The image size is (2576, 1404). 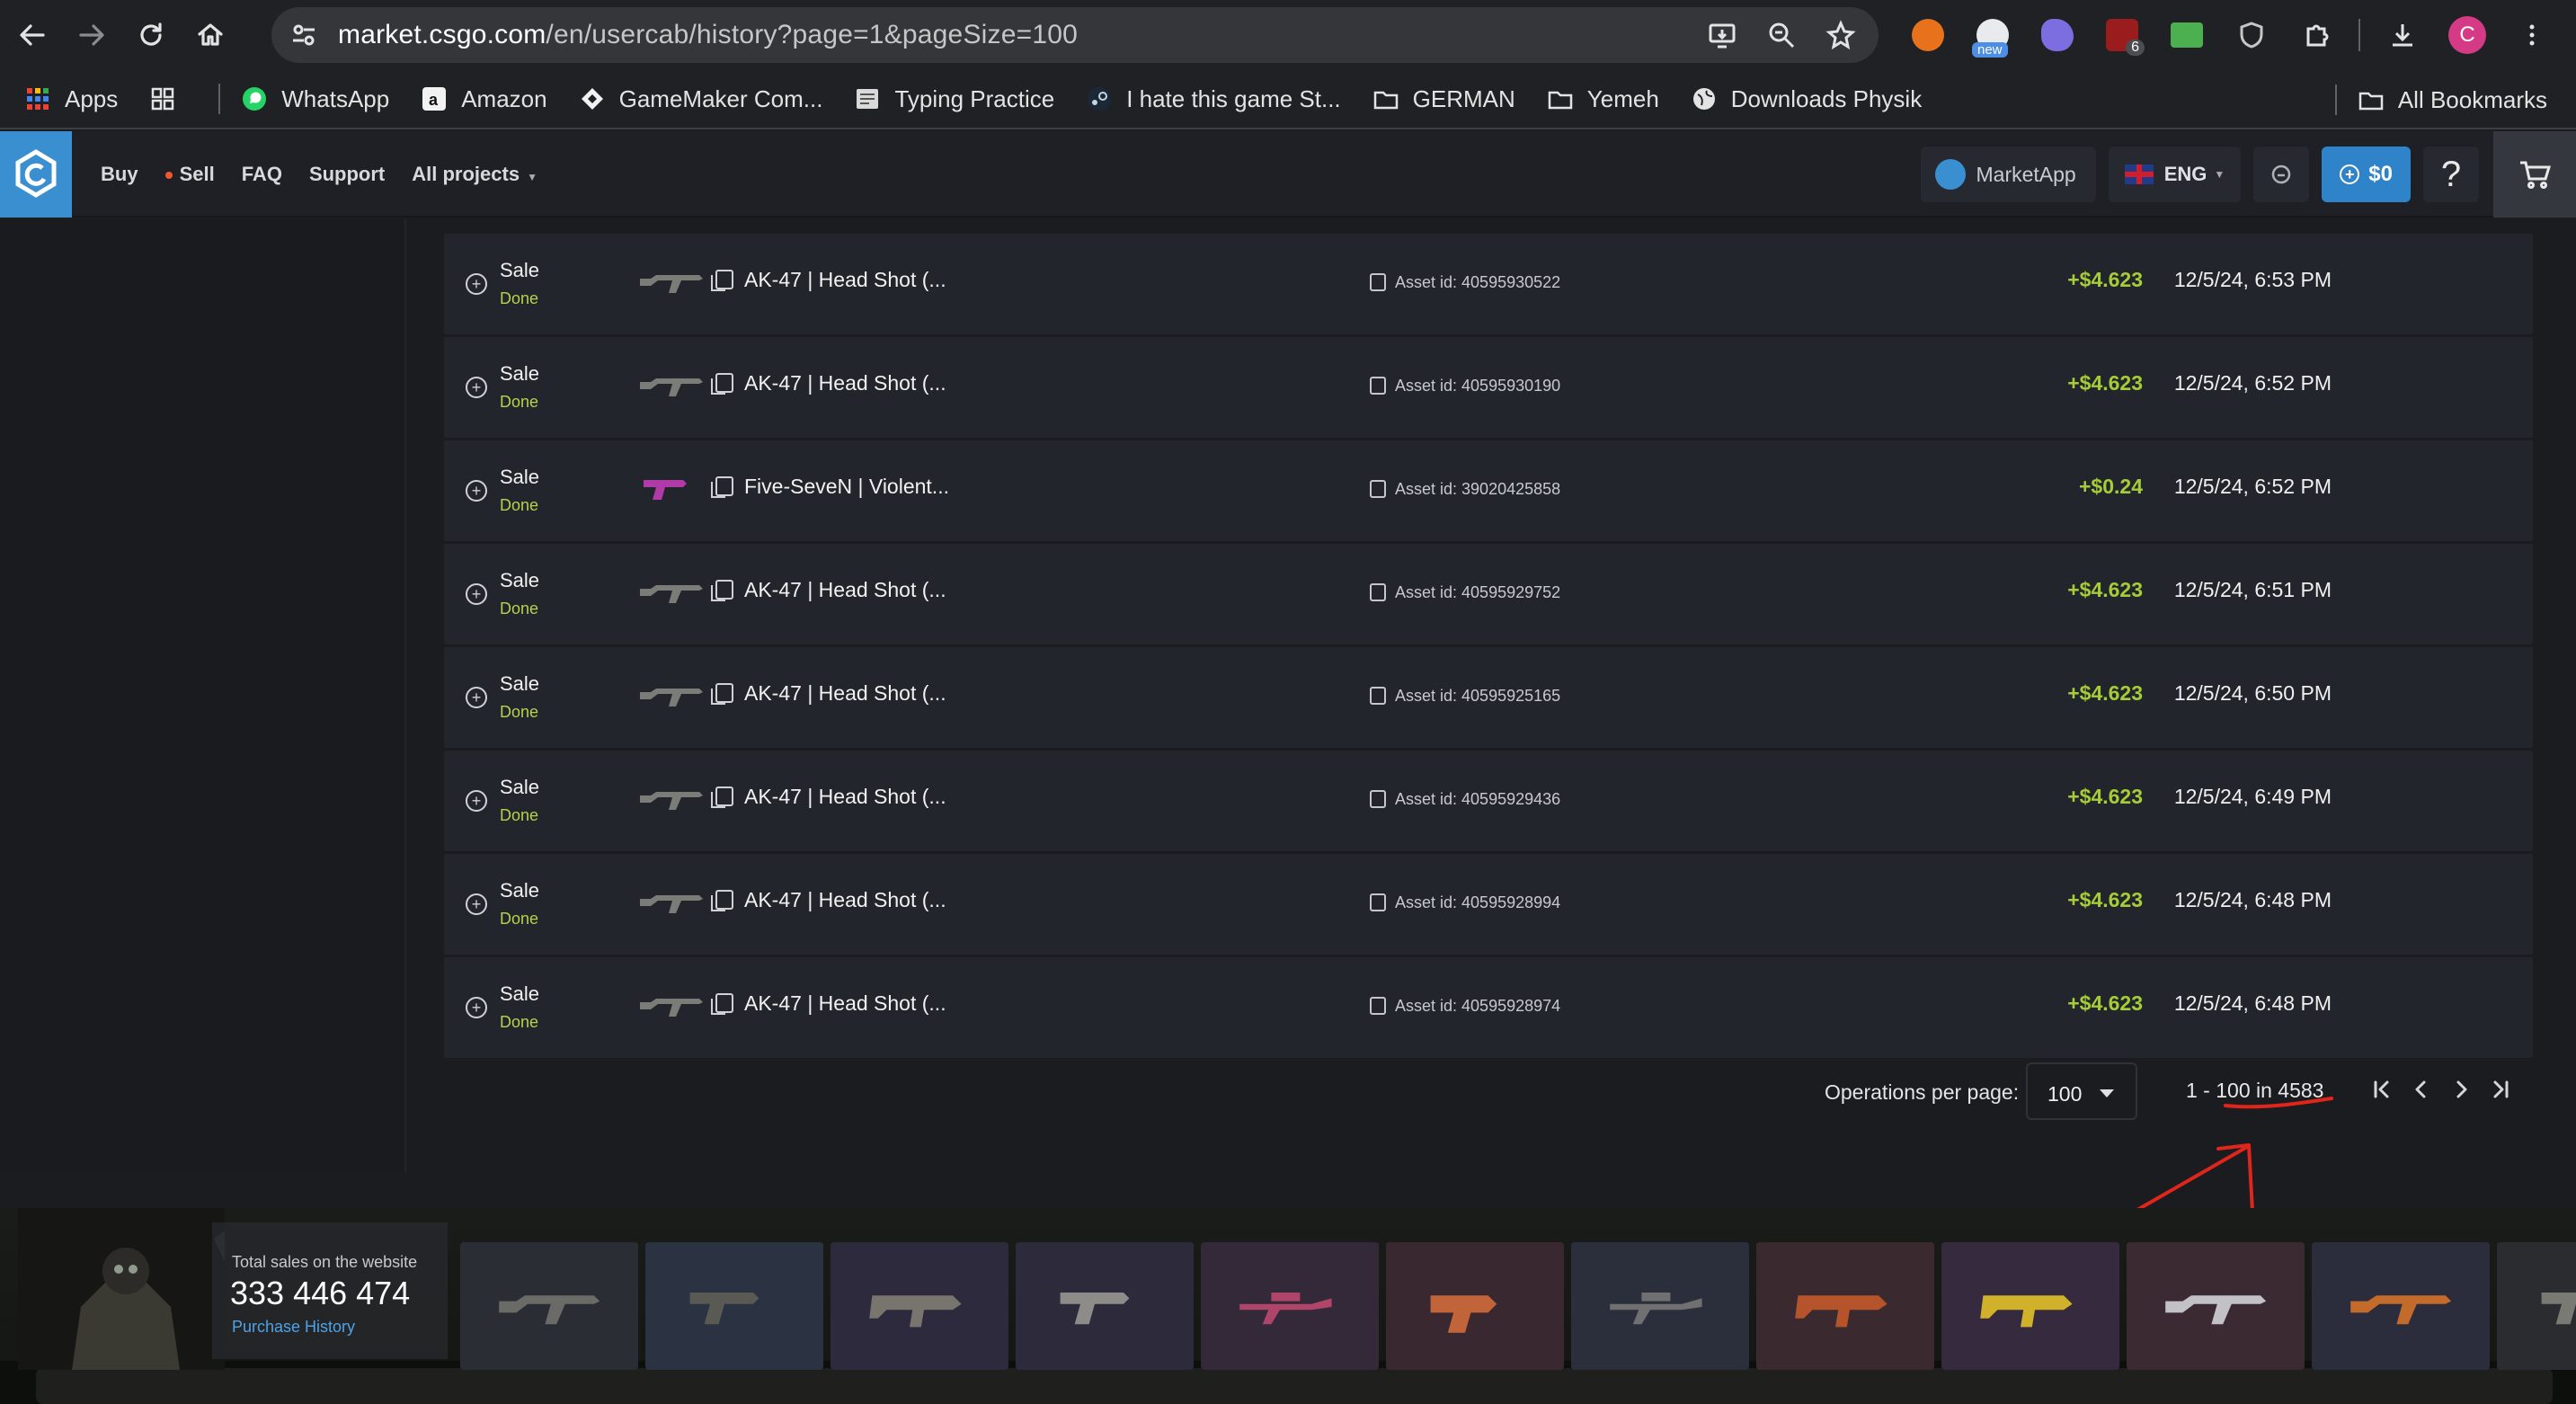 I want to click on bookmark-apps: Apps, so click(x=71, y=98).